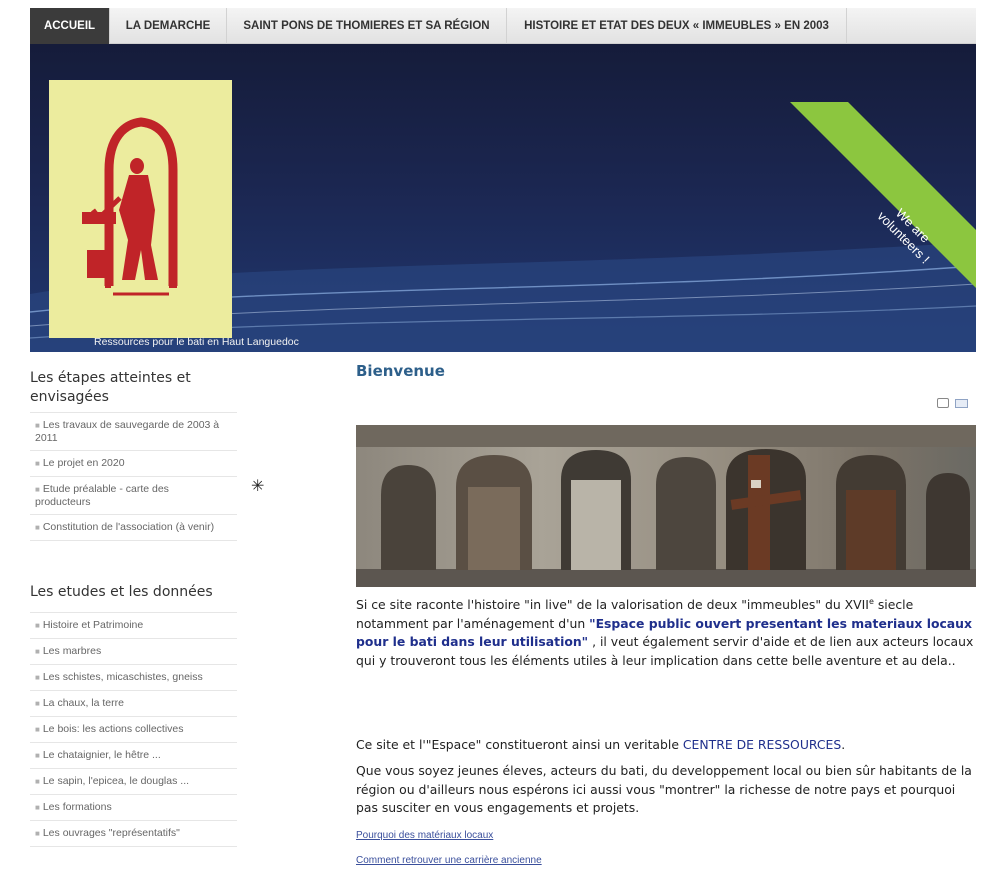 The width and height of the screenshot is (985, 870). Describe the element at coordinates (121, 592) in the screenshot. I see `sidebar-heading-etudes: Les etudes et les données` at that location.